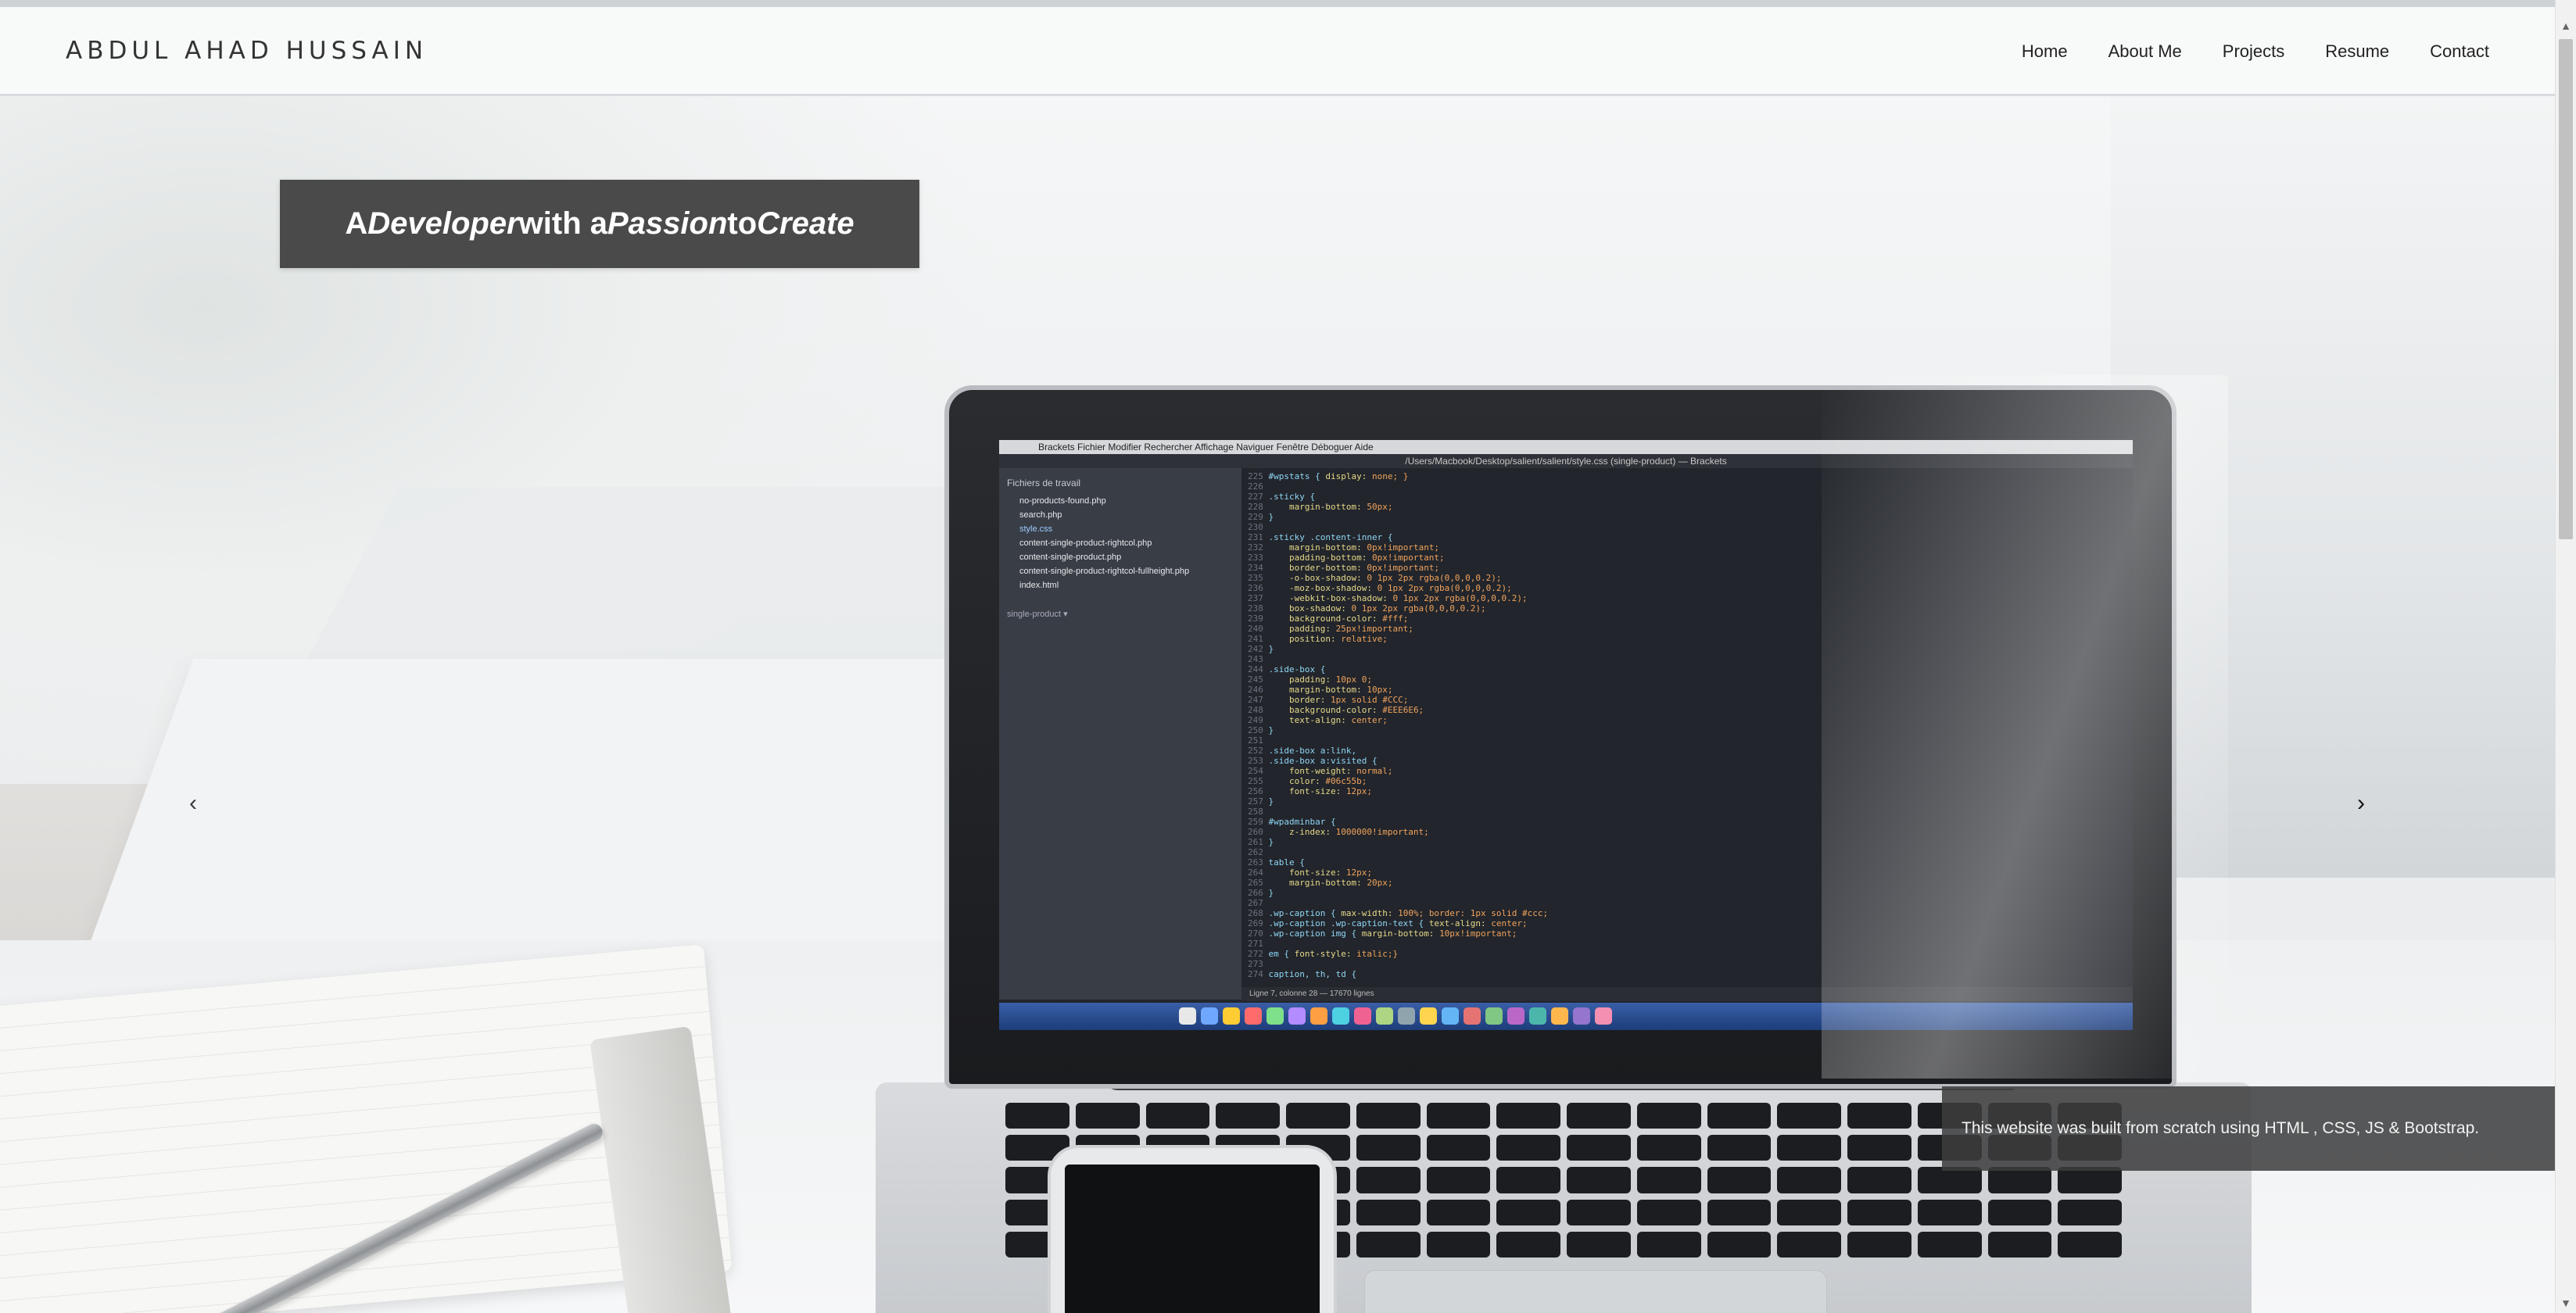 This screenshot has height=1313, width=2576. What do you see at coordinates (2361, 803) in the screenshot?
I see `carousel-next-icon: ›` at bounding box center [2361, 803].